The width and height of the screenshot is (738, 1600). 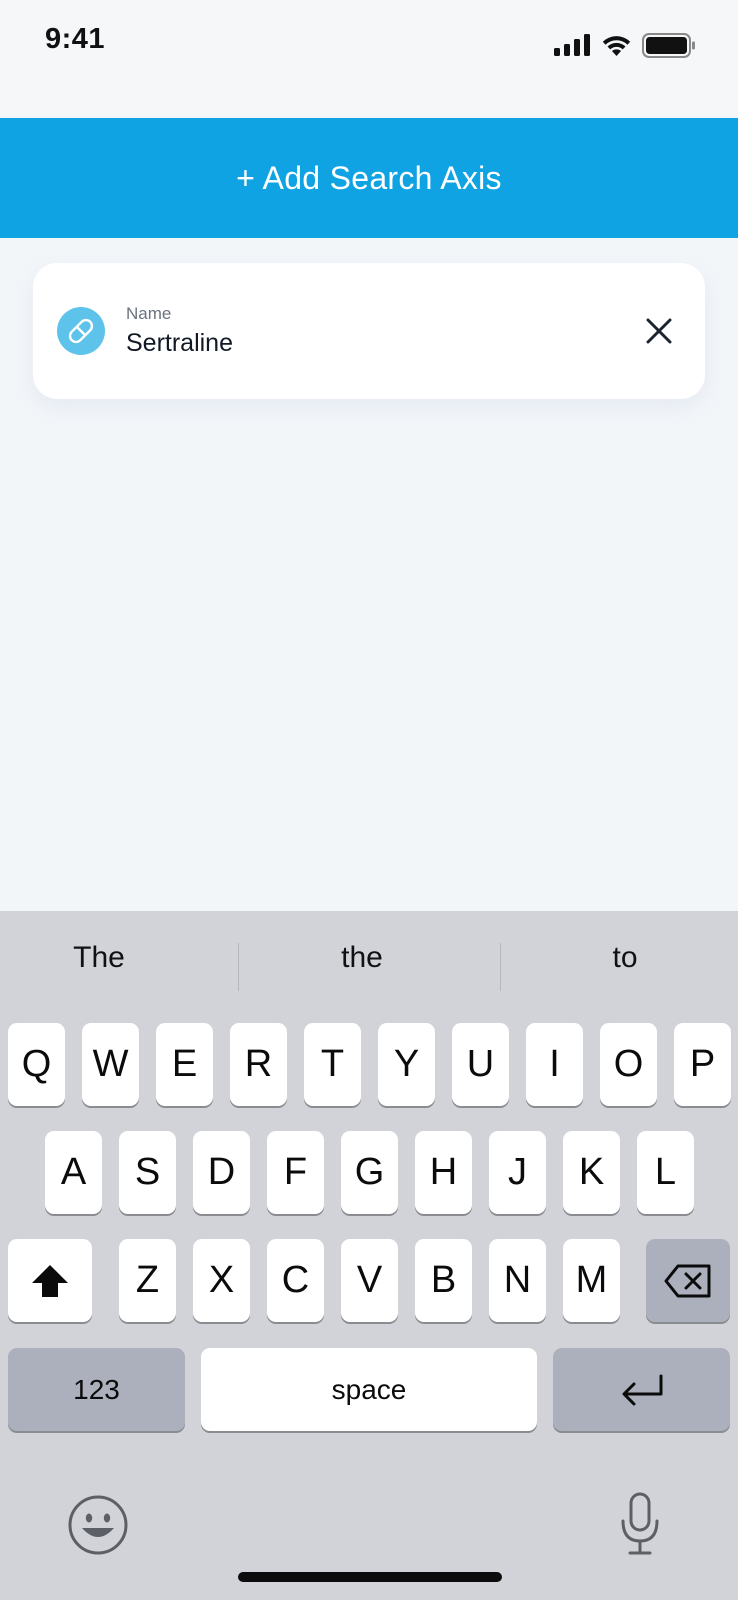 I want to click on key-t: T, so click(x=332, y=1064).